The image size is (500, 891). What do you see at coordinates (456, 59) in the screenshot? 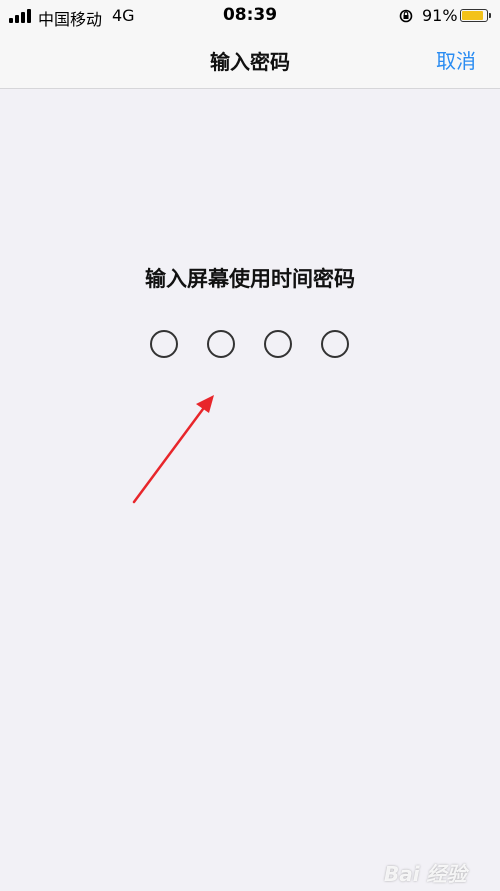
I see `cancel-button: 取消` at bounding box center [456, 59].